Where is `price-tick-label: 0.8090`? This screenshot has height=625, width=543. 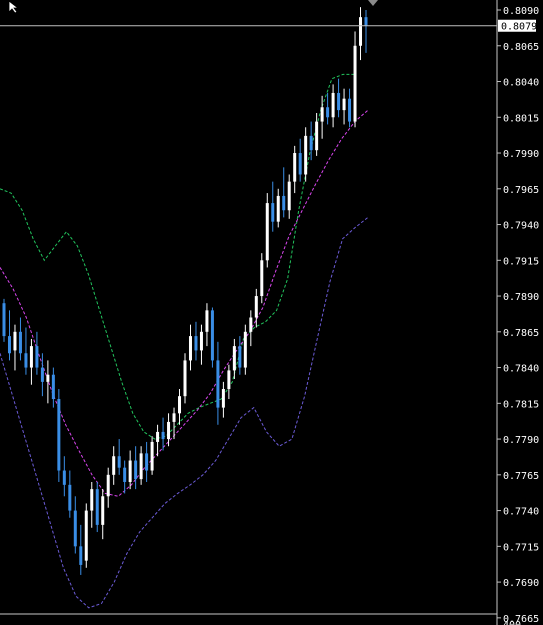
price-tick-label: 0.8090 is located at coordinates (521, 11).